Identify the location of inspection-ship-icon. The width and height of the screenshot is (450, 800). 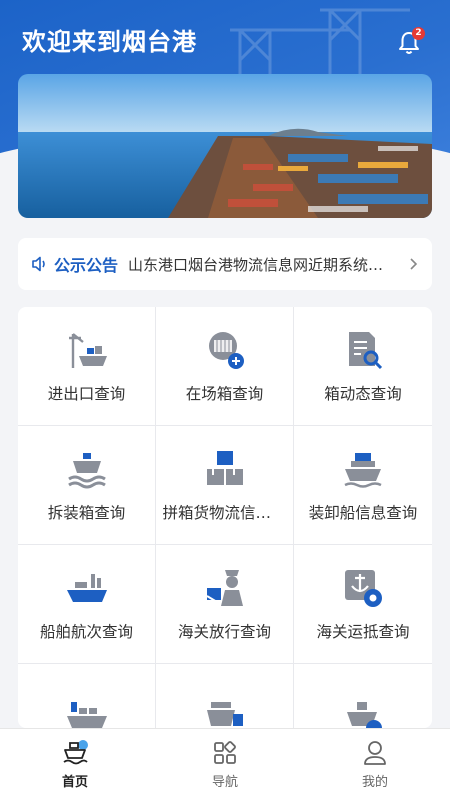
(364, 715).